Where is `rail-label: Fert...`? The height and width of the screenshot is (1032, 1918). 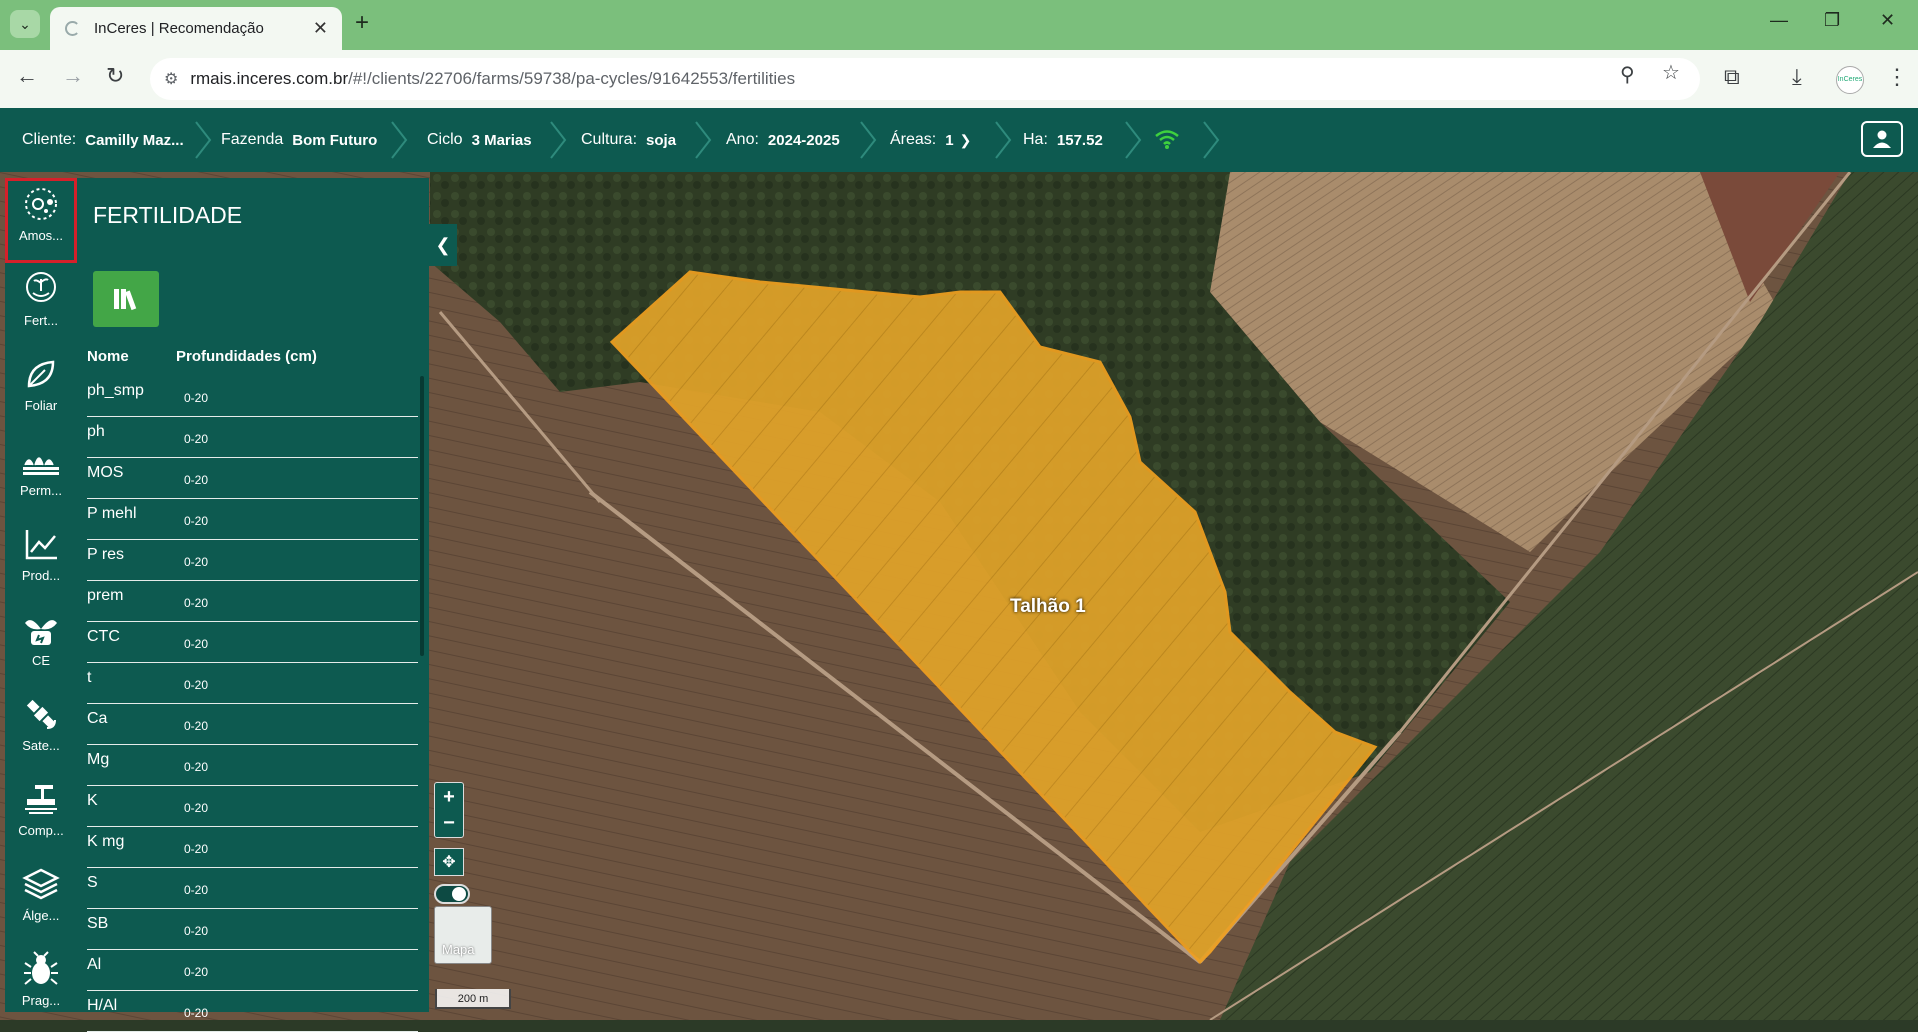
rail-label: Fert... is located at coordinates (41, 320).